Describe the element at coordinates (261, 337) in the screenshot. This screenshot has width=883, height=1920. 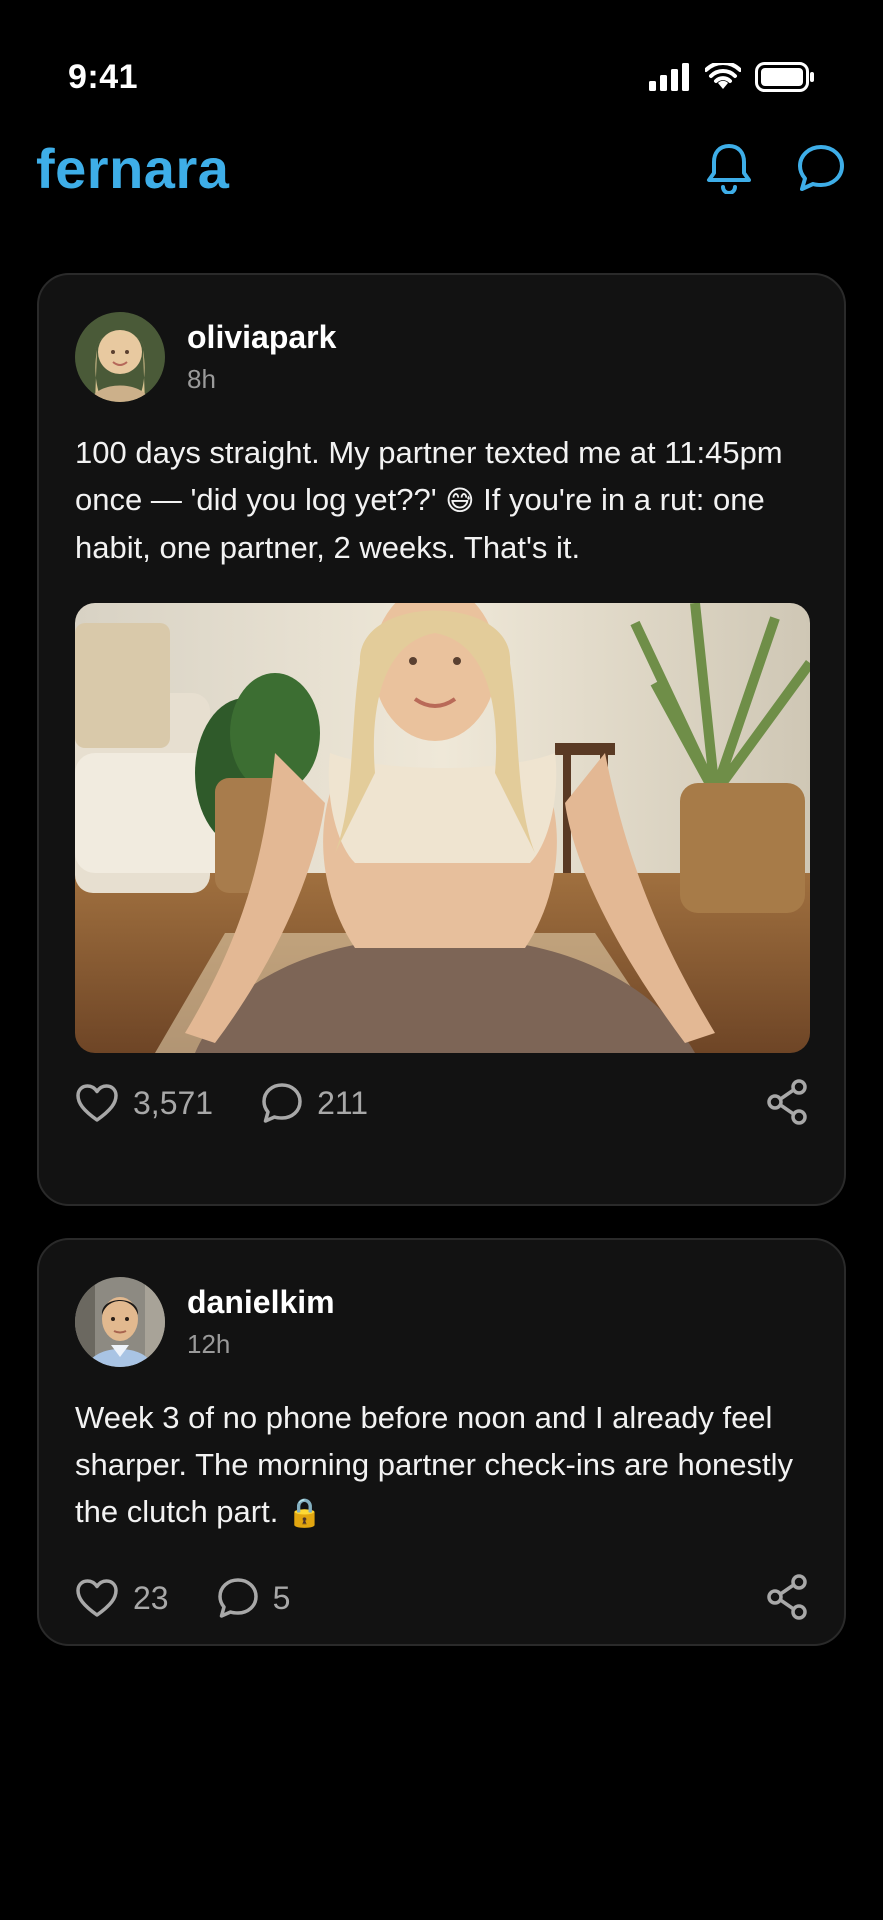
I see `author-name: oliviapark` at that location.